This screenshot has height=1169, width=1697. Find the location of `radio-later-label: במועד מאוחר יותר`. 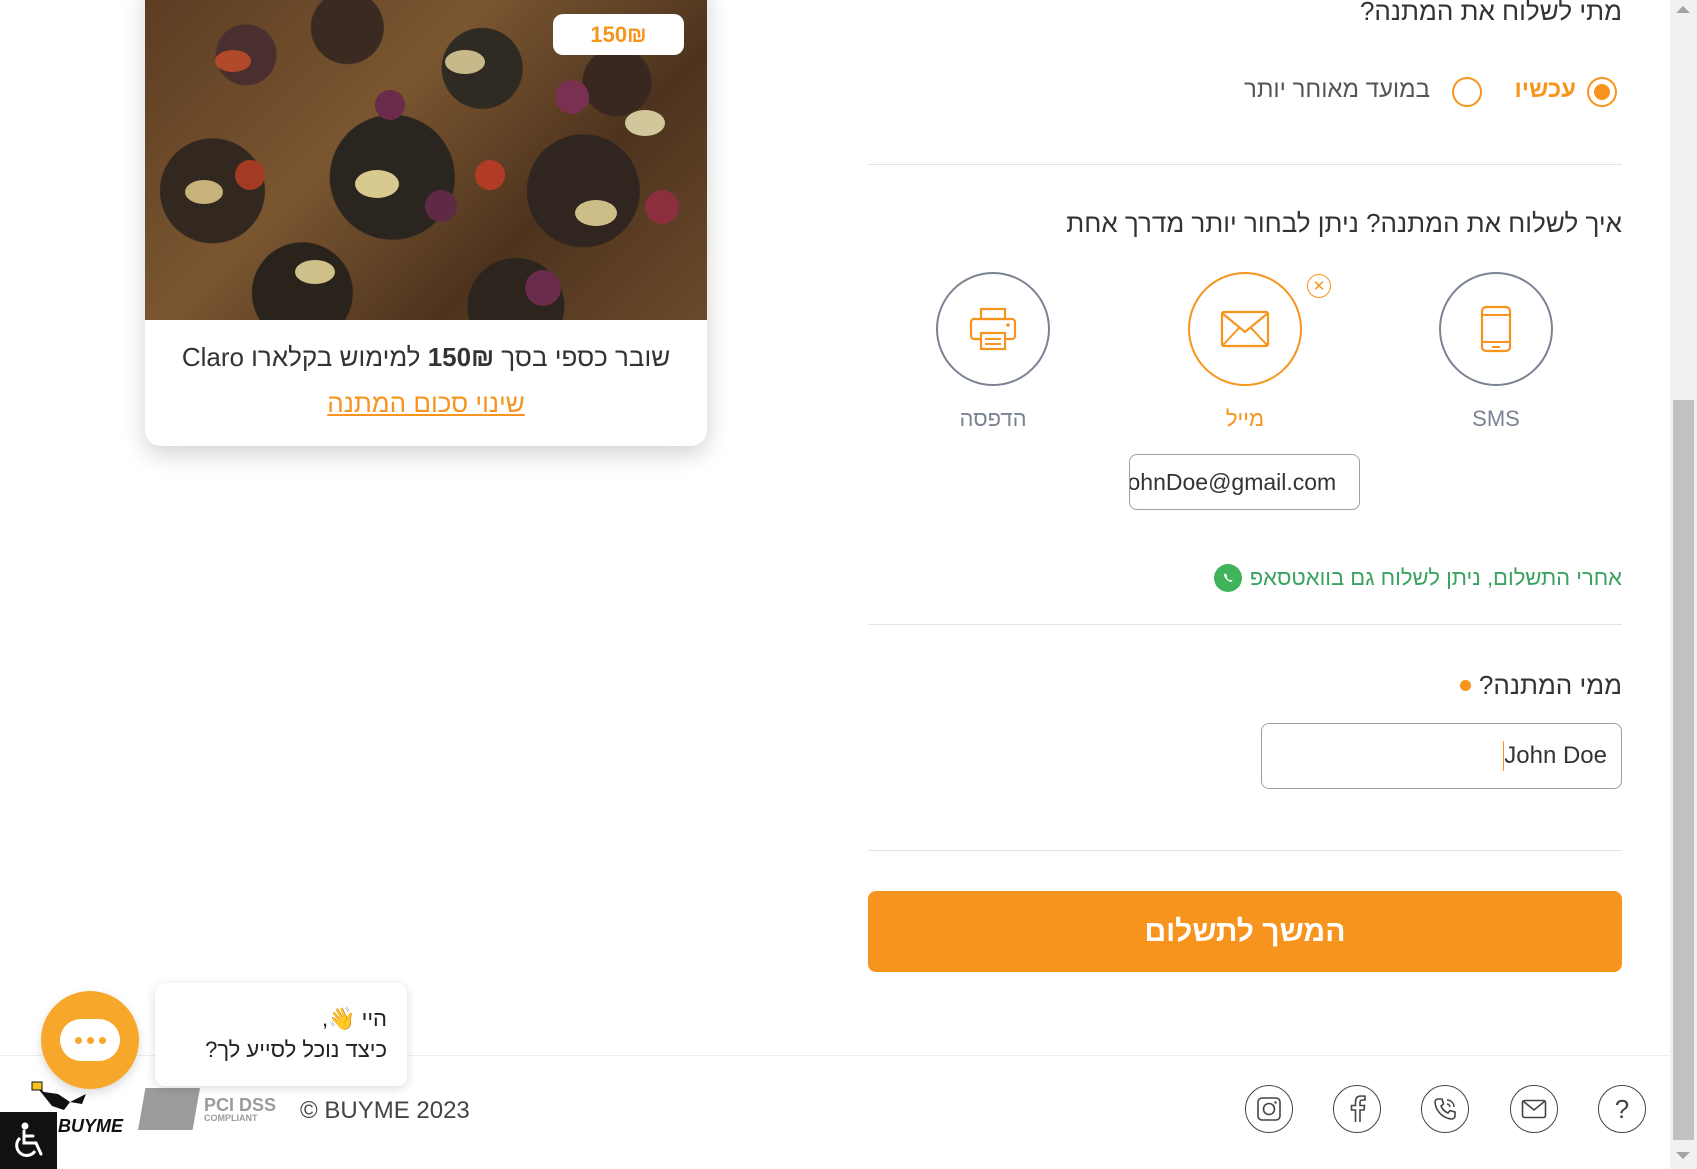

radio-later-label: במועד מאוחר יותר is located at coordinates (1330, 90).